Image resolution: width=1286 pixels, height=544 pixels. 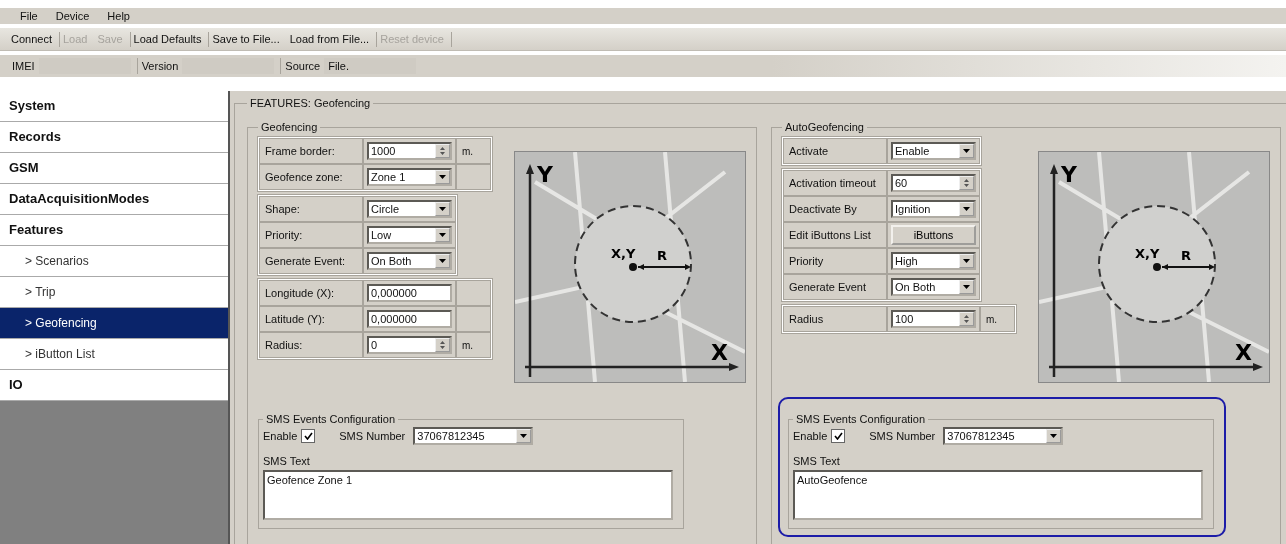 I want to click on field-label: Radius, so click(x=835, y=319).